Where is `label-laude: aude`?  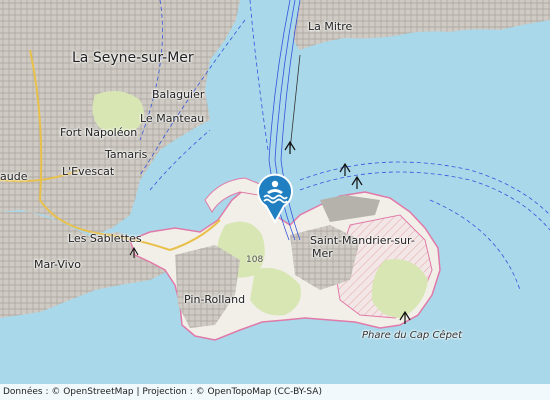 label-laude: aude is located at coordinates (14, 176).